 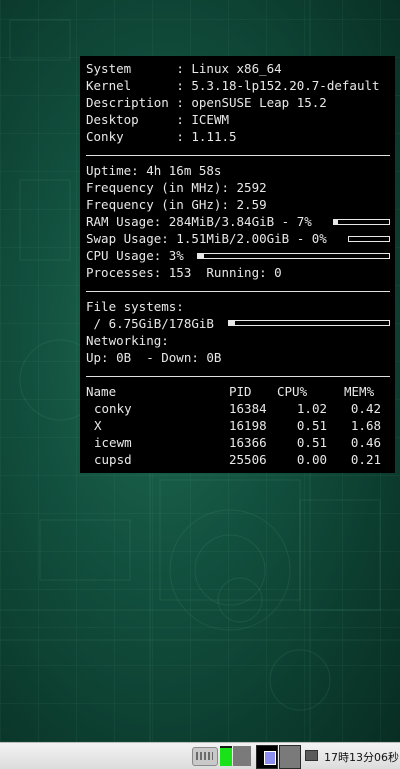 What do you see at coordinates (201, 256) in the screenshot?
I see `cpu-usage-fill` at bounding box center [201, 256].